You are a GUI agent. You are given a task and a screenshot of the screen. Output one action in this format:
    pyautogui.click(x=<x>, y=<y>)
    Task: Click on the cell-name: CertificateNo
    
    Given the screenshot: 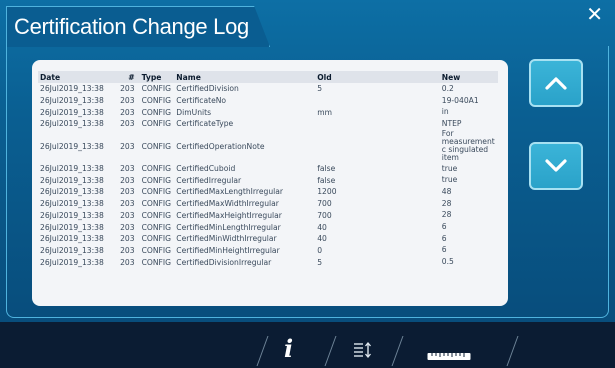 What is the action you would take?
    pyautogui.click(x=201, y=101)
    